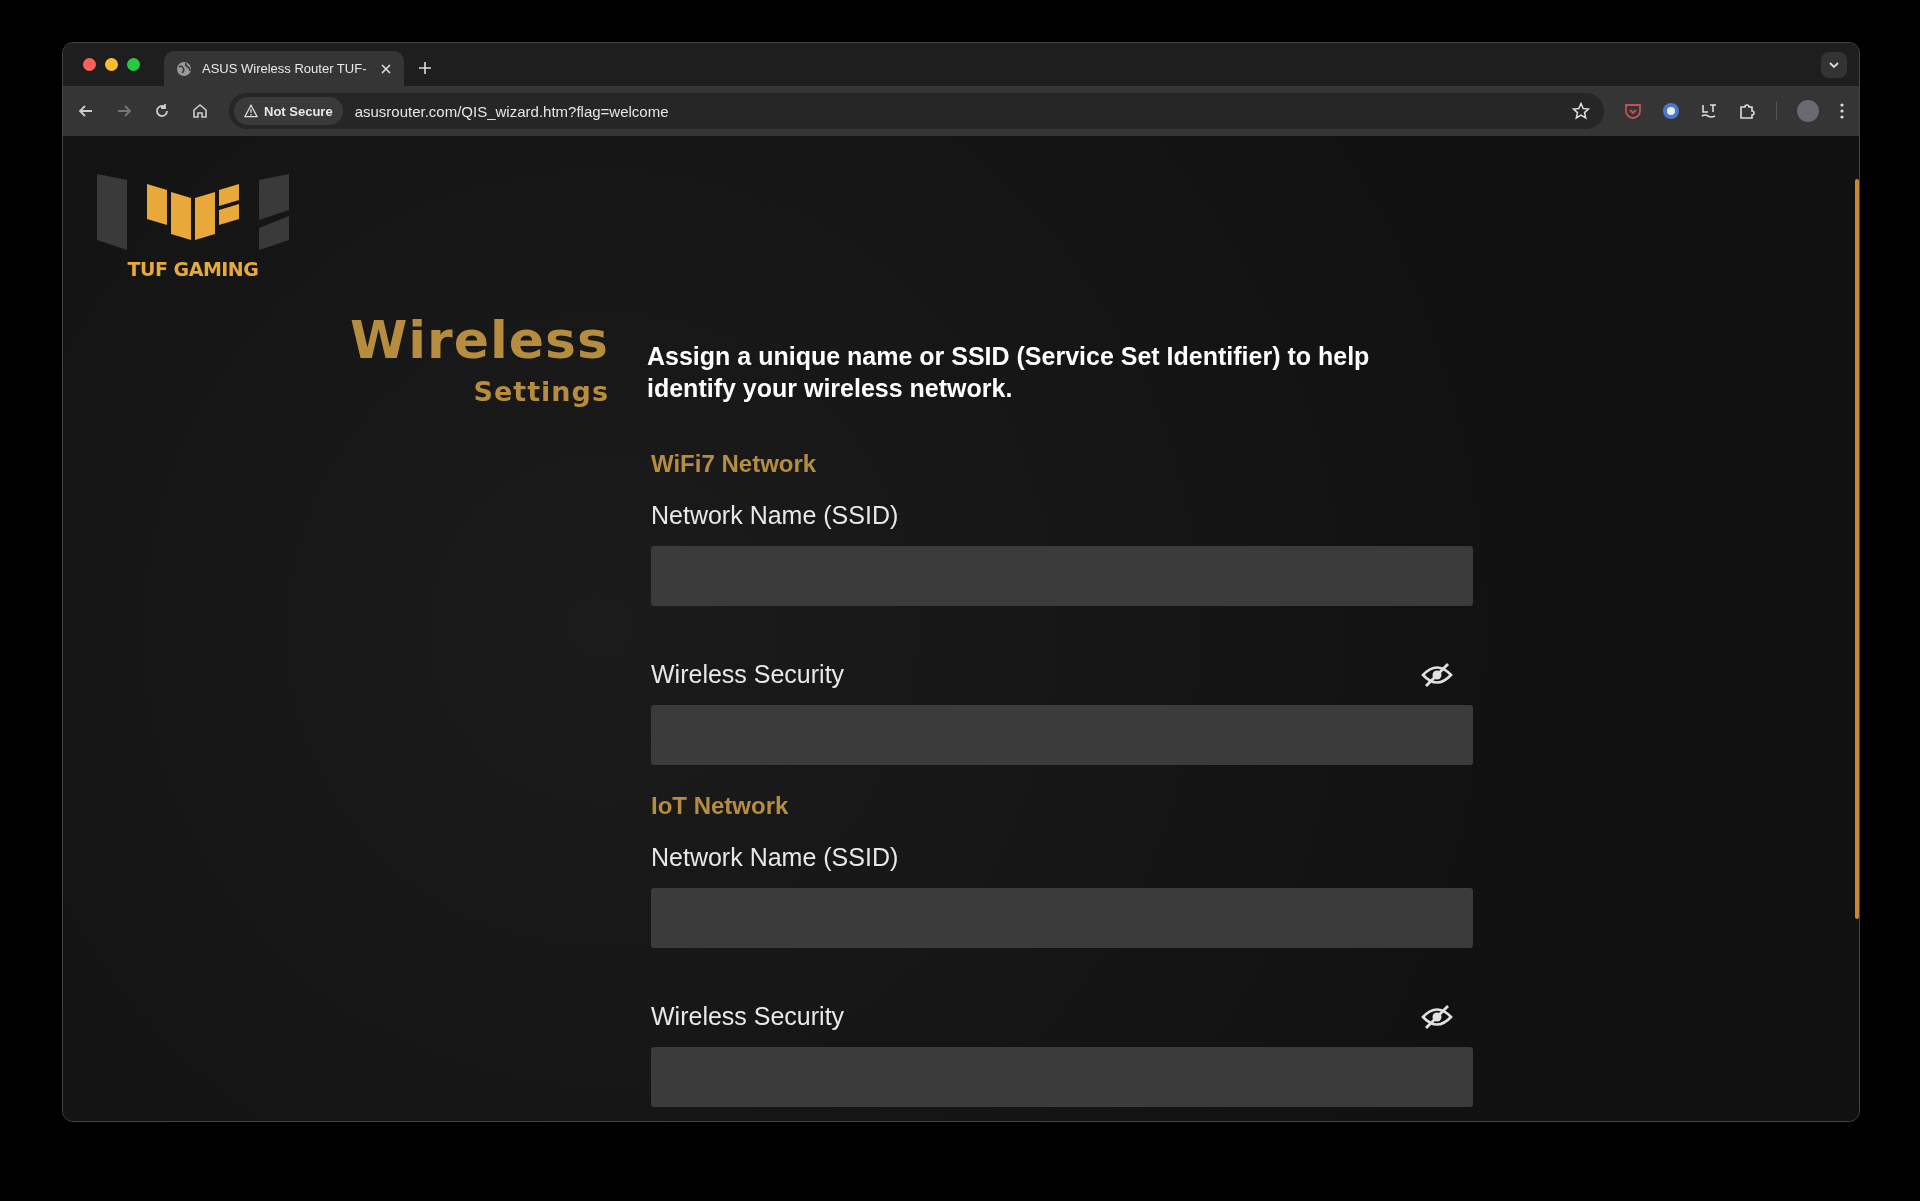 This screenshot has height=1201, width=1920. I want to click on page-heading: Wireless, so click(478, 340).